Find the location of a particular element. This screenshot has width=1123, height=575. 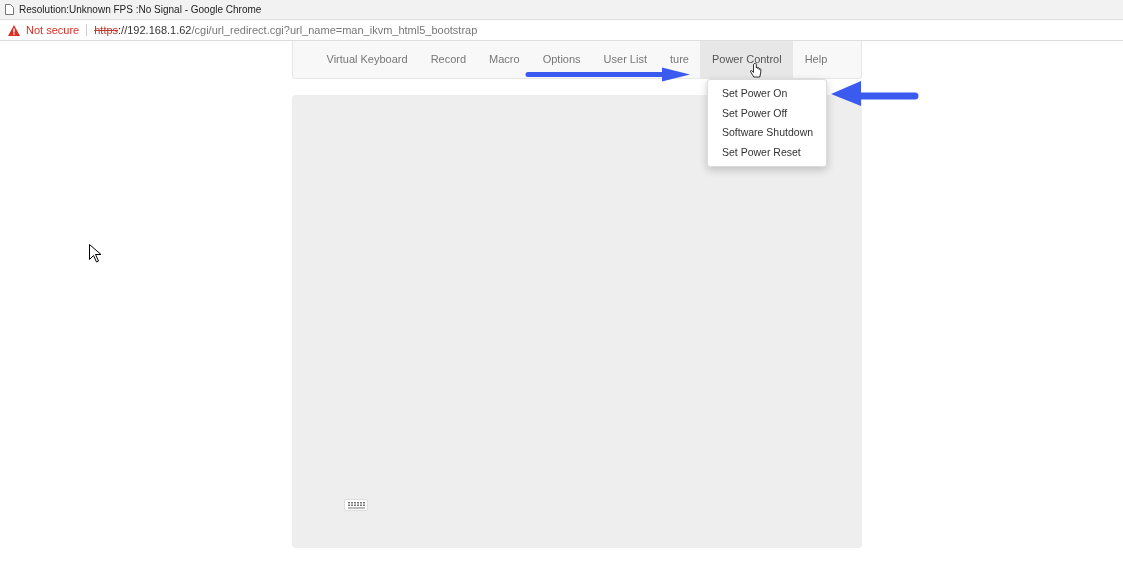

keyboard-icon is located at coordinates (356, 505).